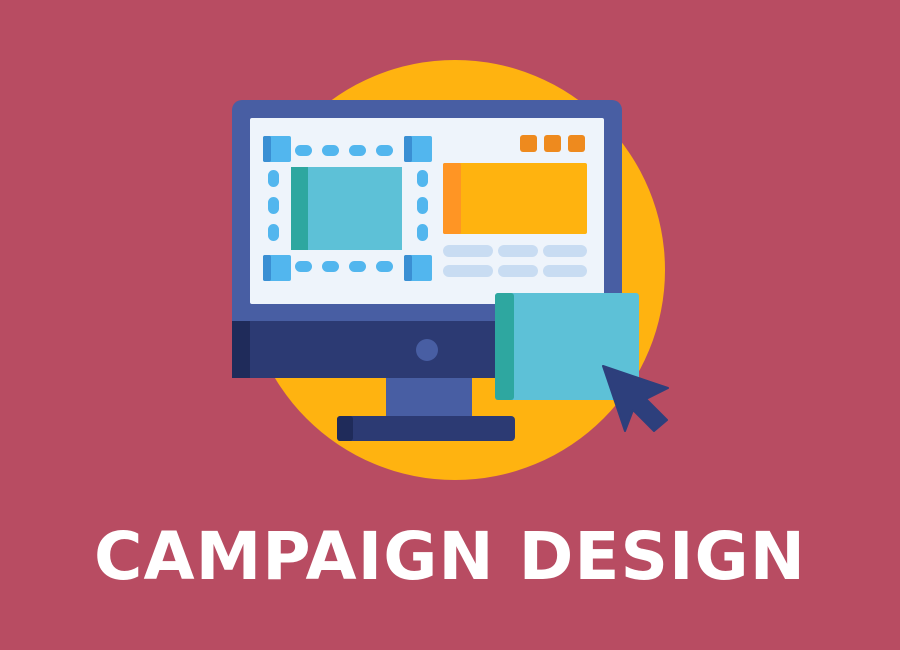 The height and width of the screenshot is (650, 900). Describe the element at coordinates (552, 143) in the screenshot. I see `window-dots` at that location.